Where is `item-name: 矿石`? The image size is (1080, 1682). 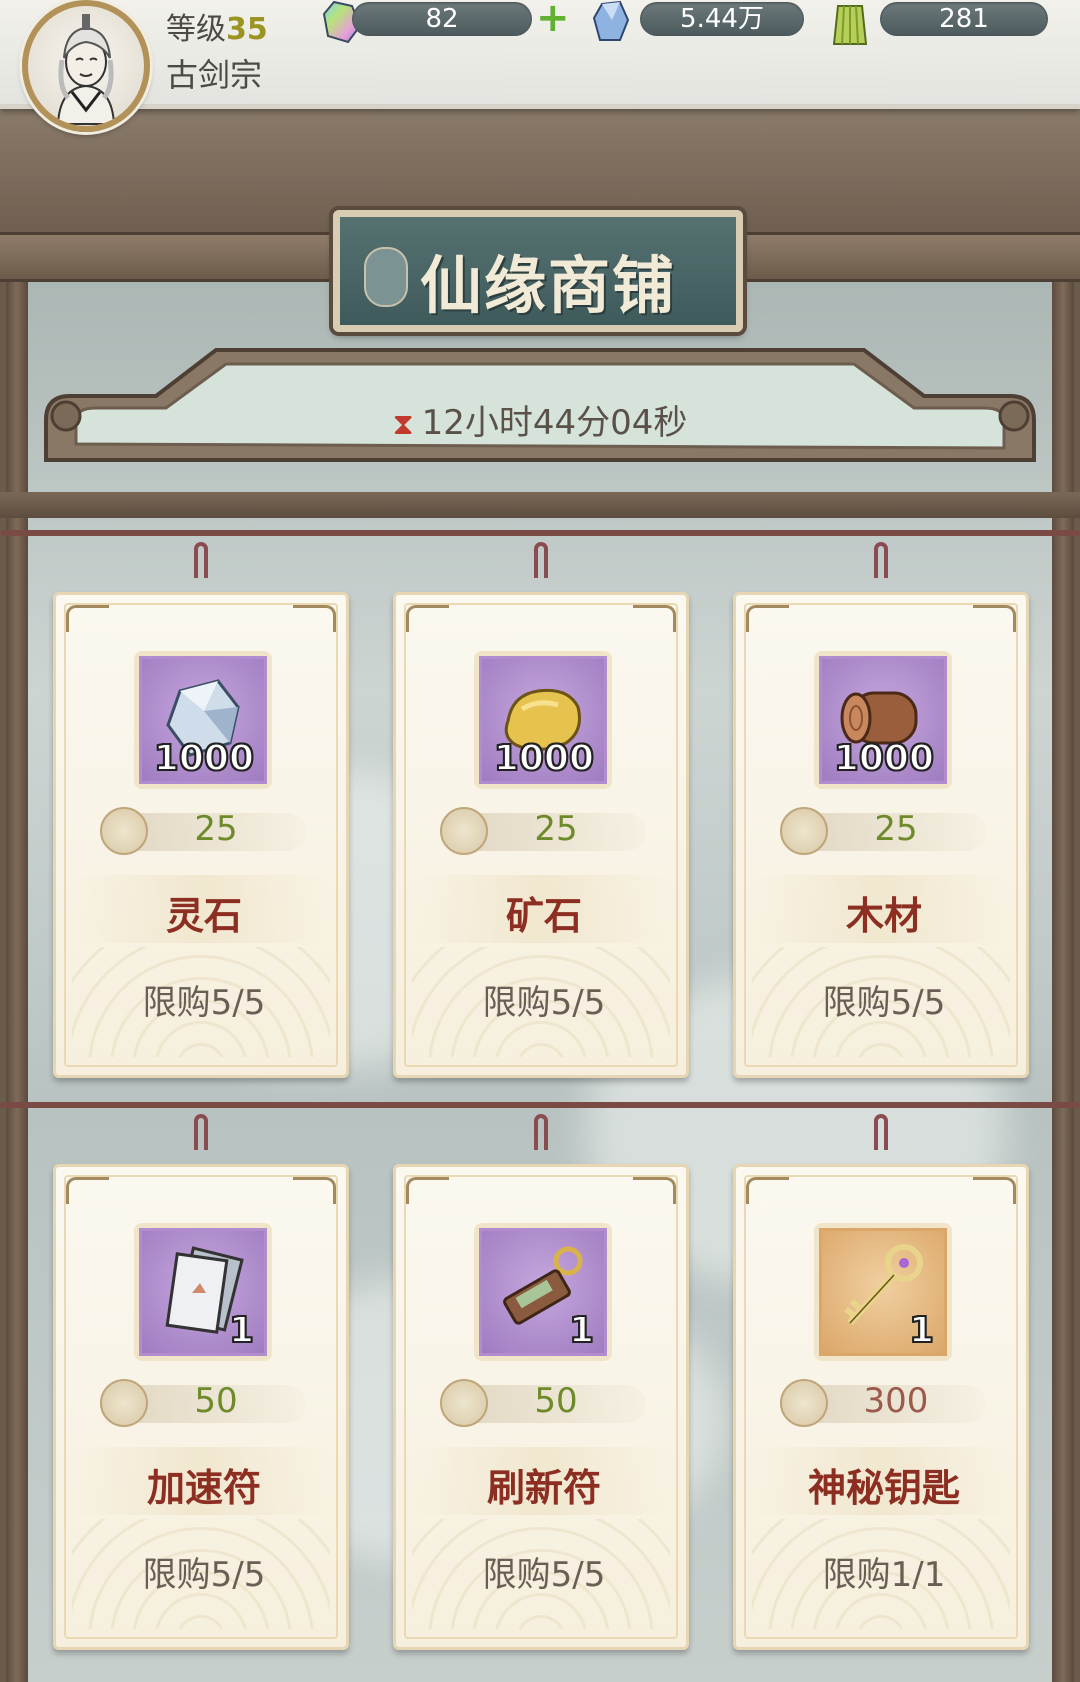
item-name: 矿石 is located at coordinates (543, 916).